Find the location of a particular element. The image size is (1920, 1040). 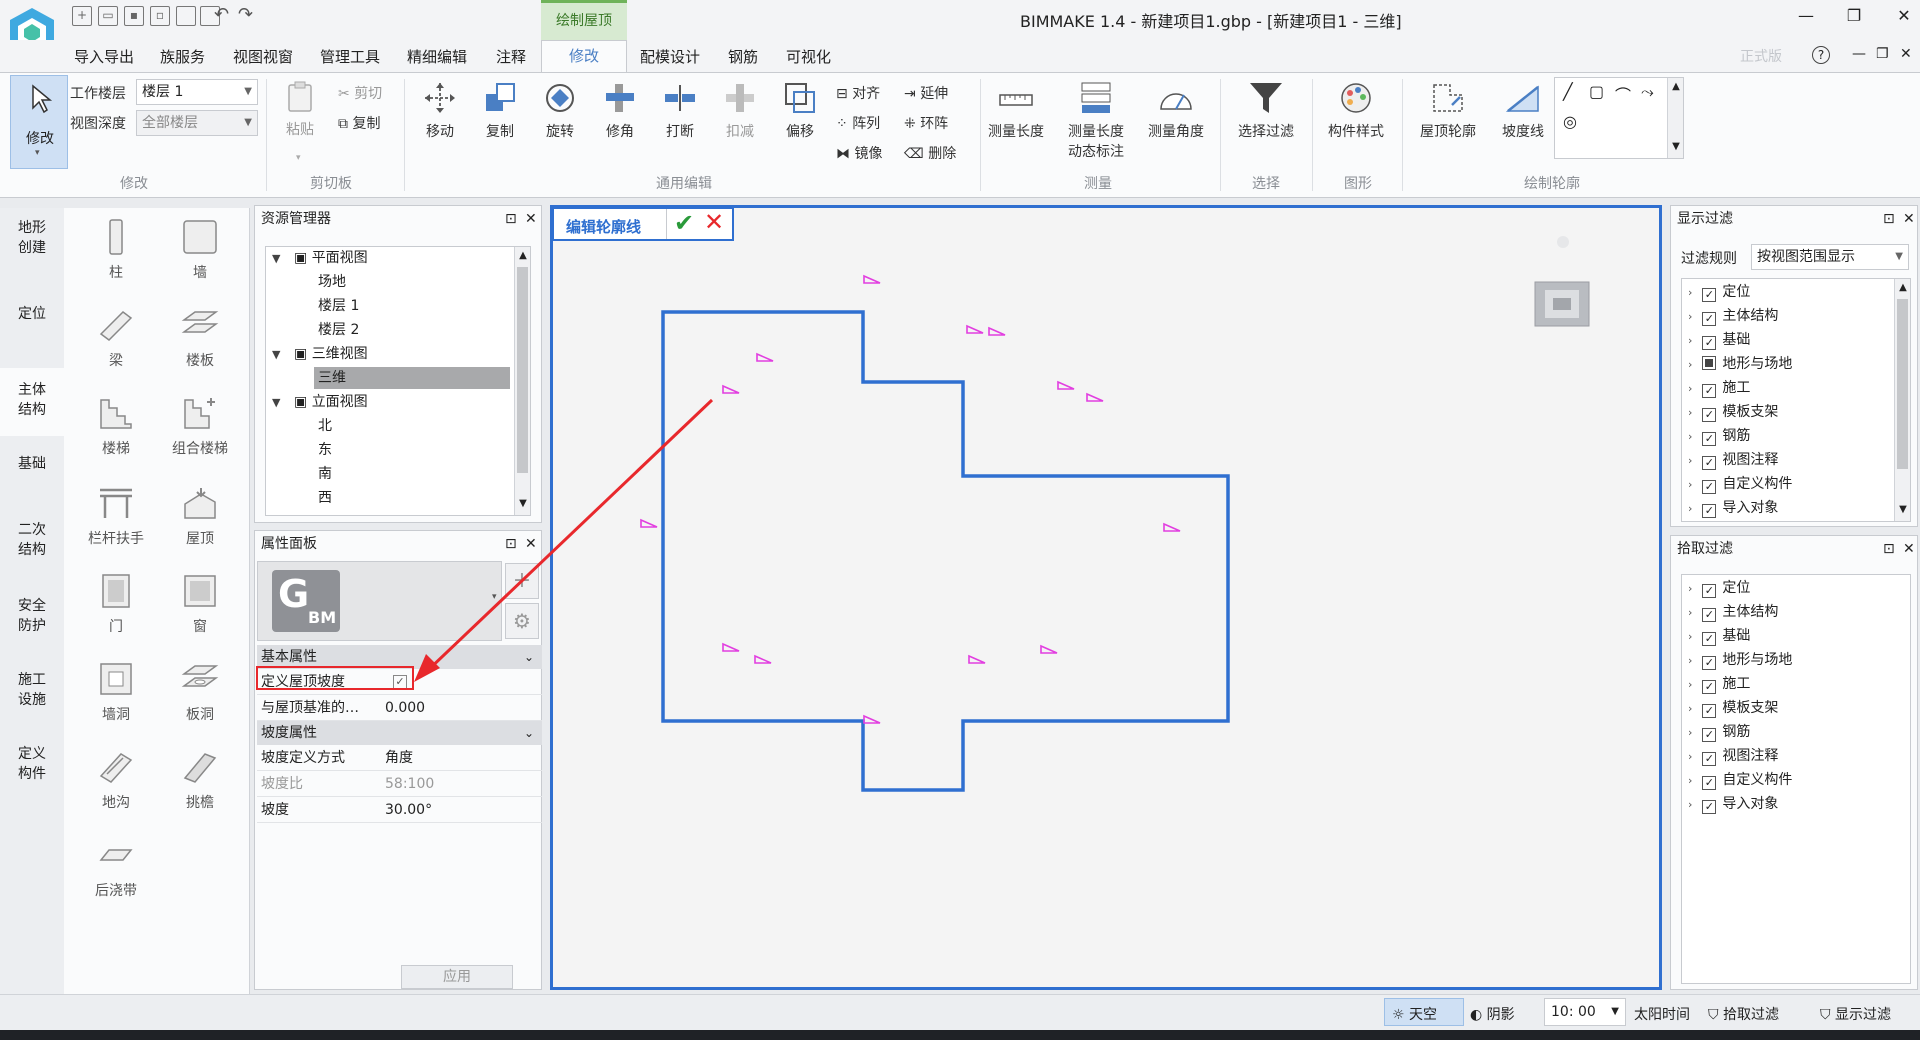

pick-filter-item: › ✓ 导入对象 is located at coordinates (1733, 804).